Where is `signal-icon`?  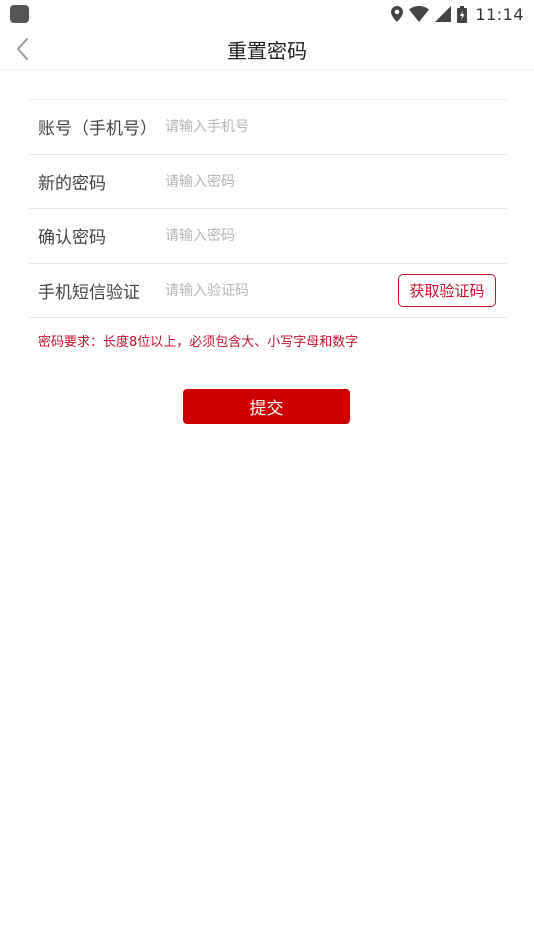
signal-icon is located at coordinates (443, 14).